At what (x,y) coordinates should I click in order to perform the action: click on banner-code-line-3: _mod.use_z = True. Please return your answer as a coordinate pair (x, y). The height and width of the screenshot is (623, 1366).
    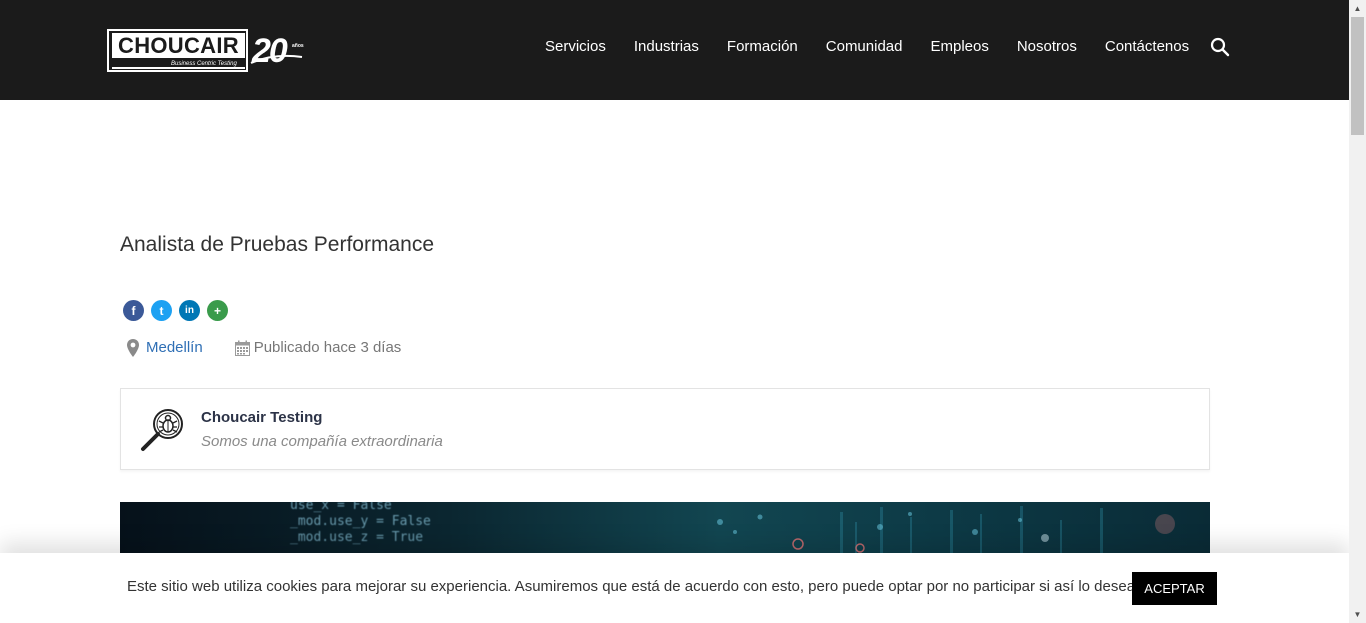
    Looking at the image, I should click on (357, 537).